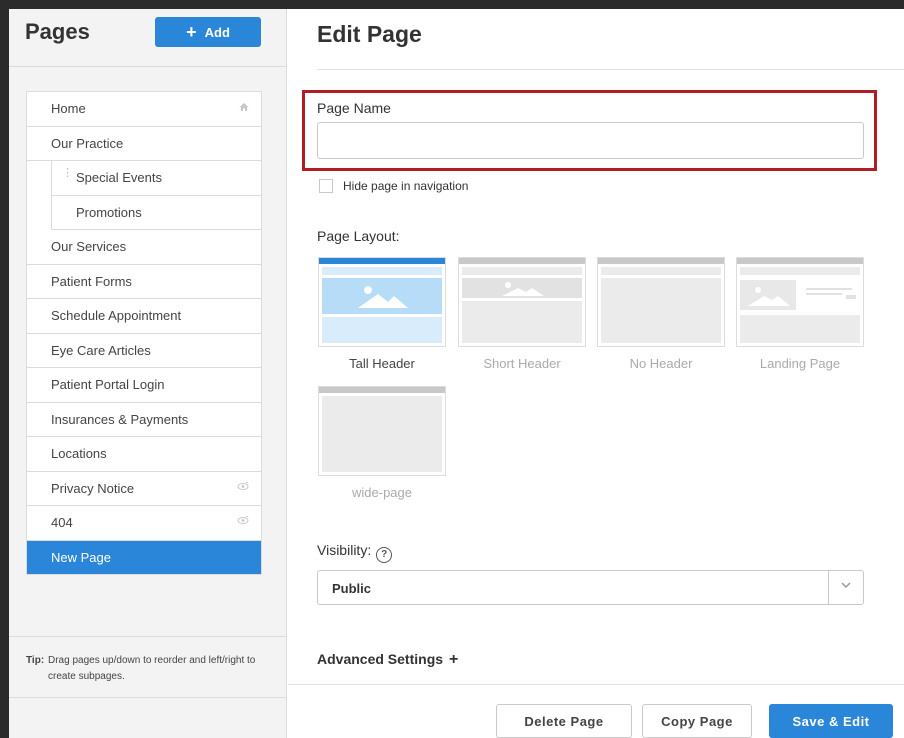 Image resolution: width=904 pixels, height=738 pixels. What do you see at coordinates (358, 236) in the screenshot?
I see `page-layout-label: Page Layout:` at bounding box center [358, 236].